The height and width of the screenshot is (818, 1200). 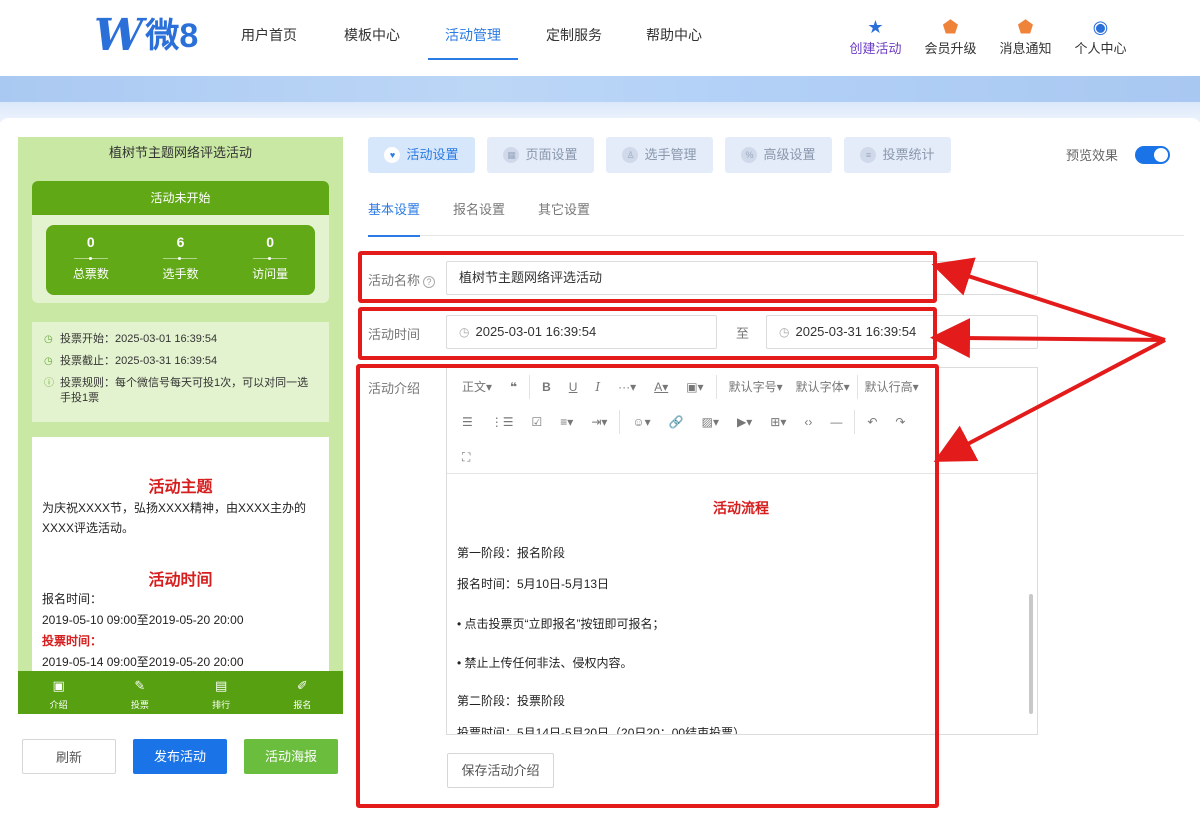 What do you see at coordinates (58, 705) in the screenshot?
I see `tab-intro-label: 介绍` at bounding box center [58, 705].